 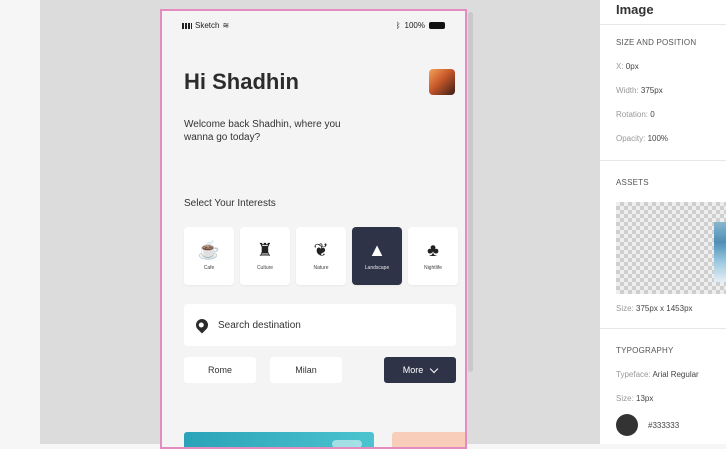 What do you see at coordinates (226, 25) in the screenshot?
I see `wifi-icon: ≋` at bounding box center [226, 25].